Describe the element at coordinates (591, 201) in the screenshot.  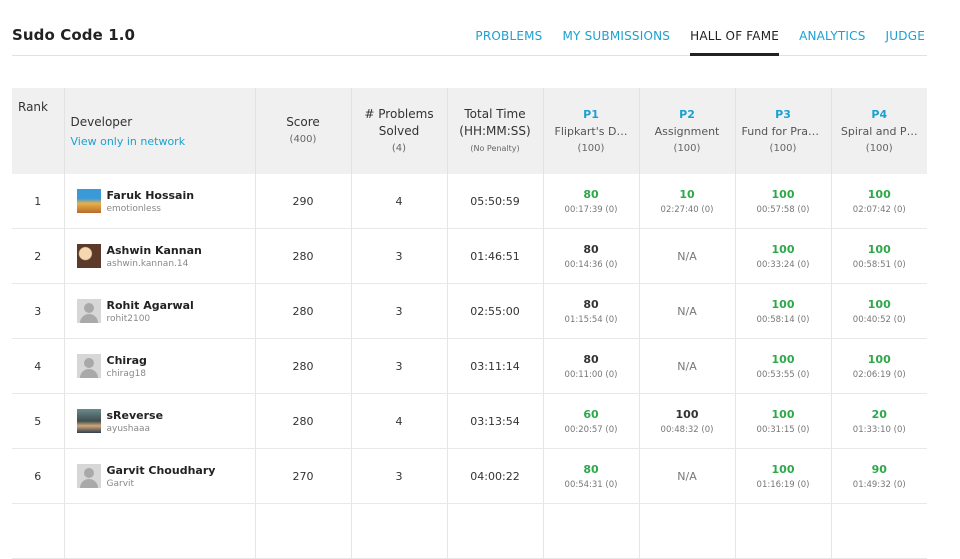
I see `problem-cell: 80 00:17:39 (0)` at that location.